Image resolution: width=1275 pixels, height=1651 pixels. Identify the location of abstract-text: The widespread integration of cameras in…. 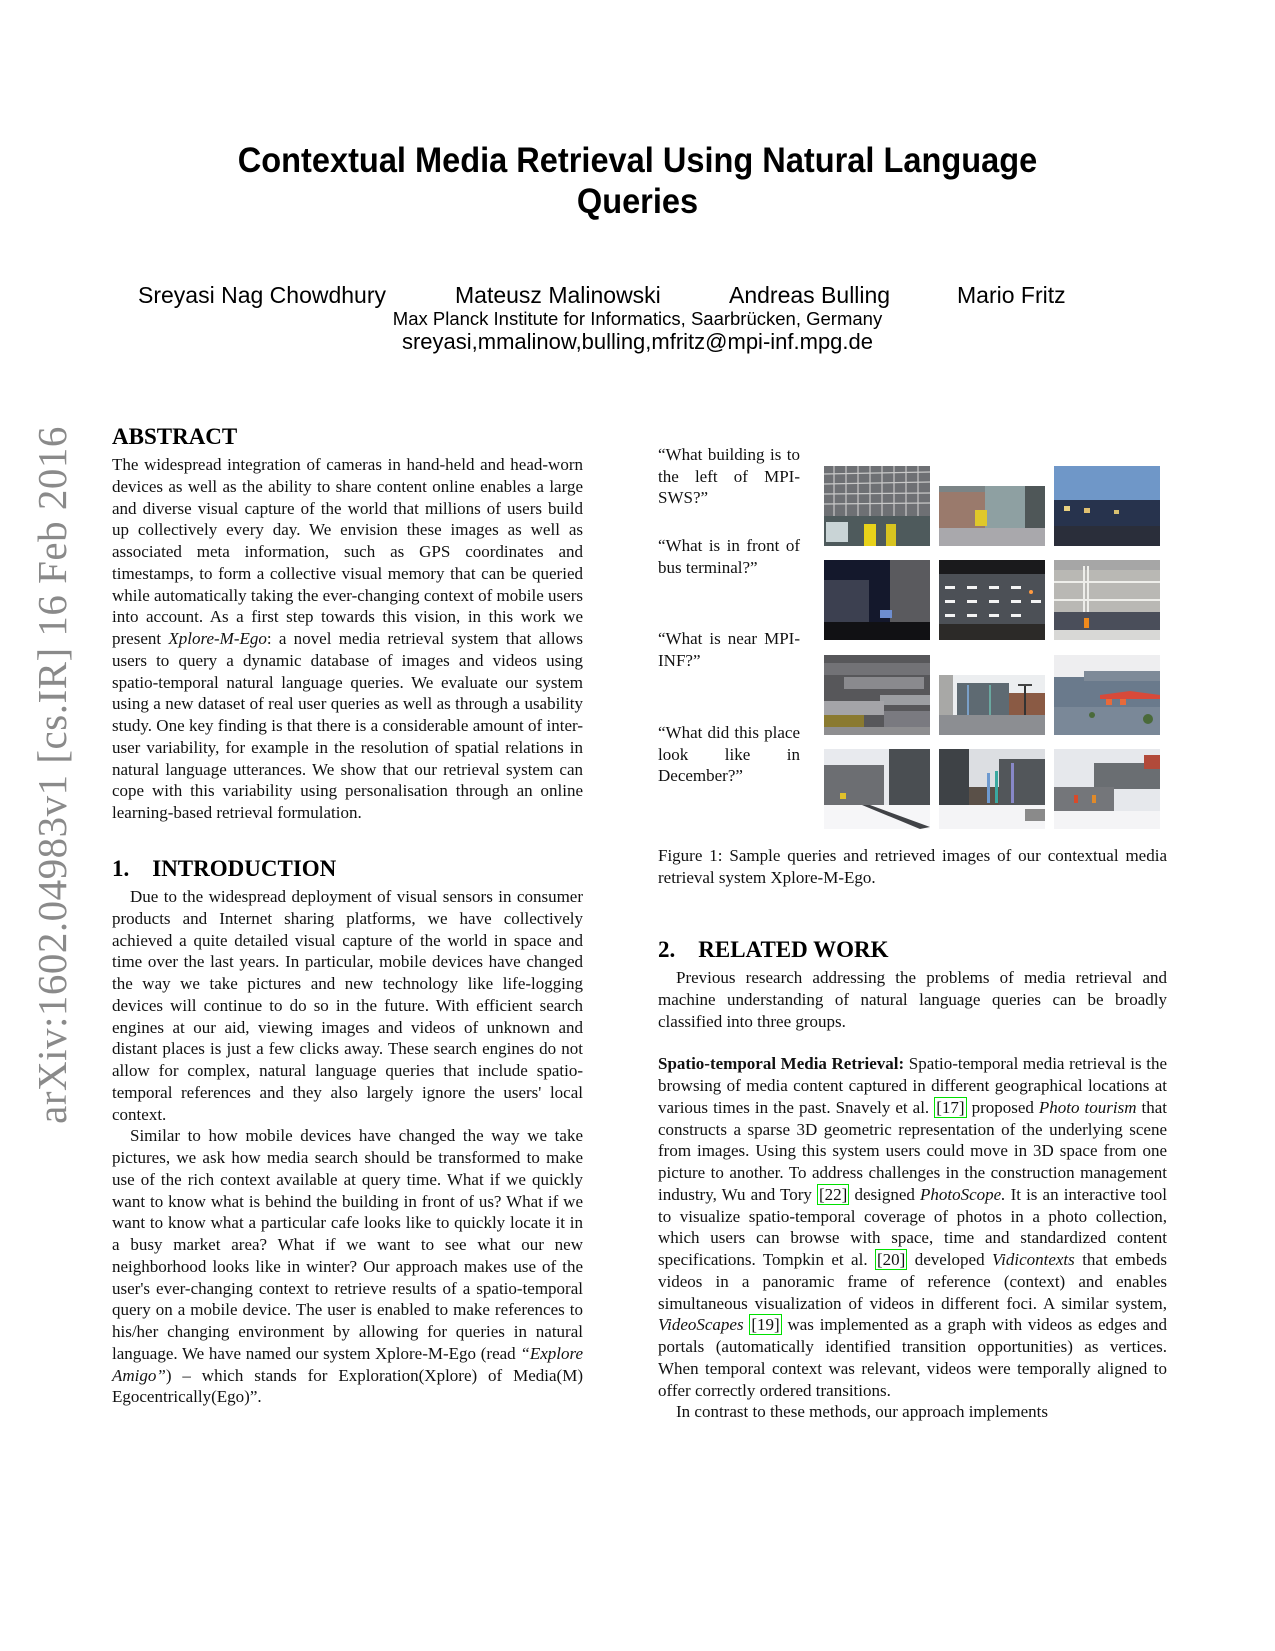
(347, 639).